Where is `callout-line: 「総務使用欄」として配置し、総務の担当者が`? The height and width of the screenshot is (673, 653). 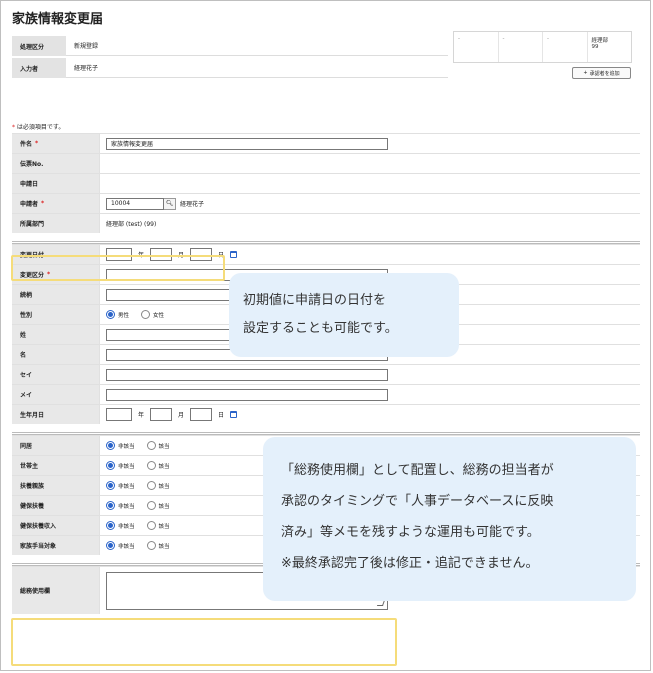
callout-line: 「総務使用欄」として配置し、総務の担当者が is located at coordinates (417, 470).